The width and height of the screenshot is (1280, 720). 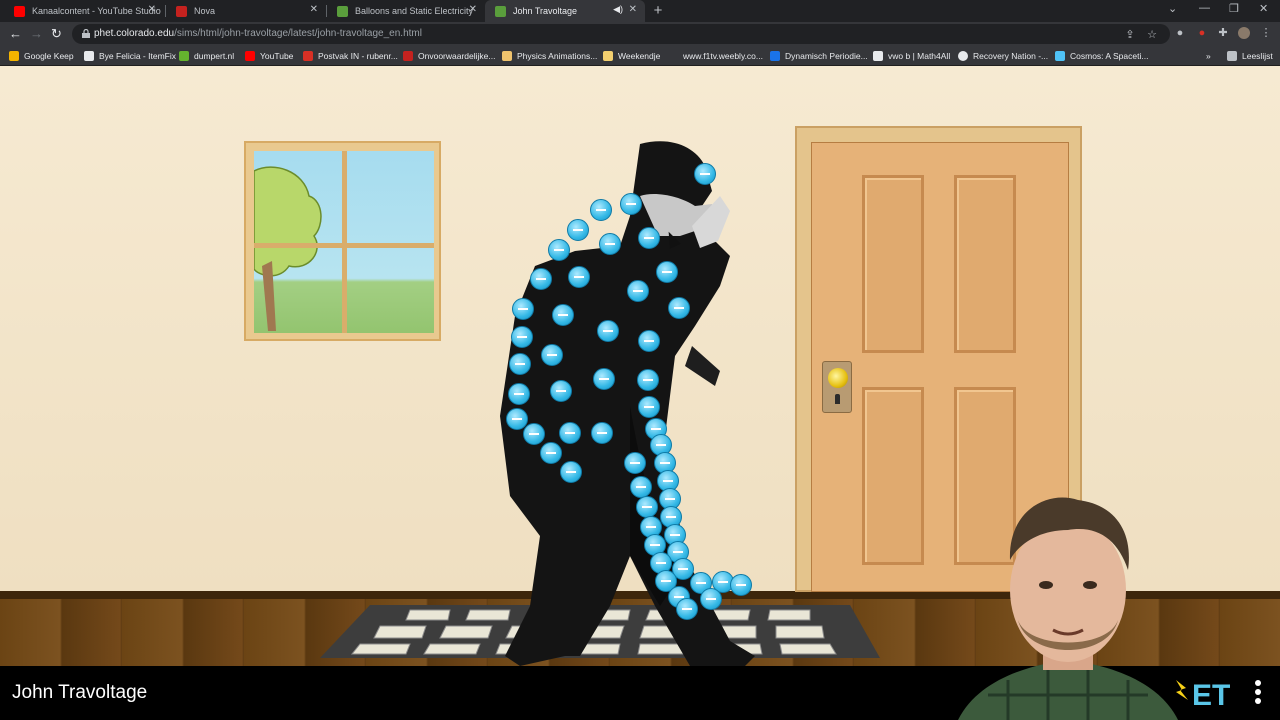 I want to click on tab-youtube-studio: Kanaalcontent - YouTube Studio ✕, so click(x=84, y=11).